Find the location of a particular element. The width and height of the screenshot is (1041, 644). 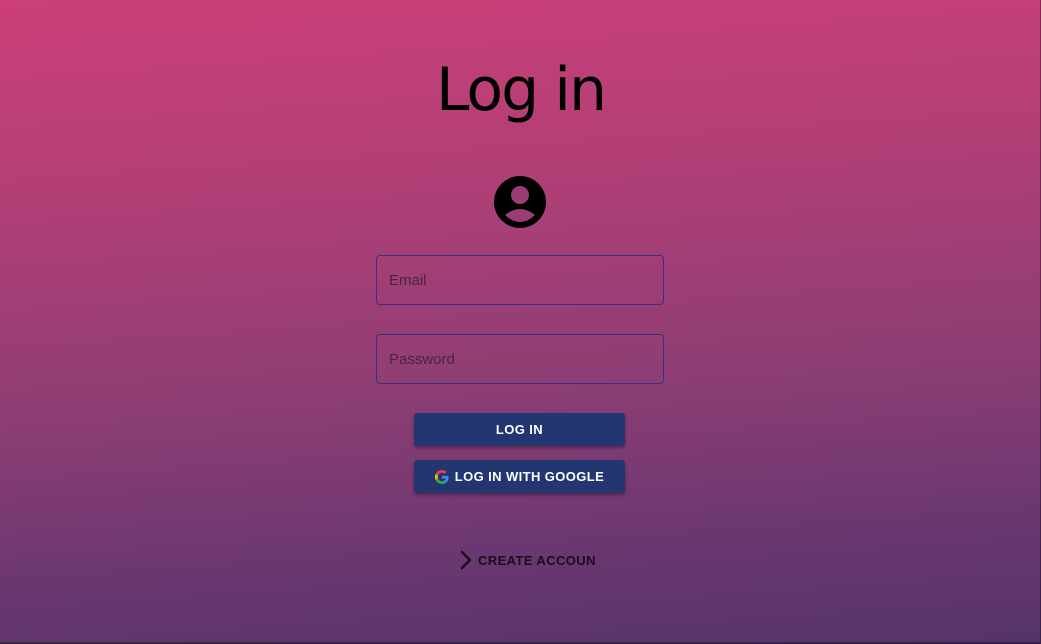

login-with-google-button: LOG IN WITH GOOGLE is located at coordinates (519, 476).